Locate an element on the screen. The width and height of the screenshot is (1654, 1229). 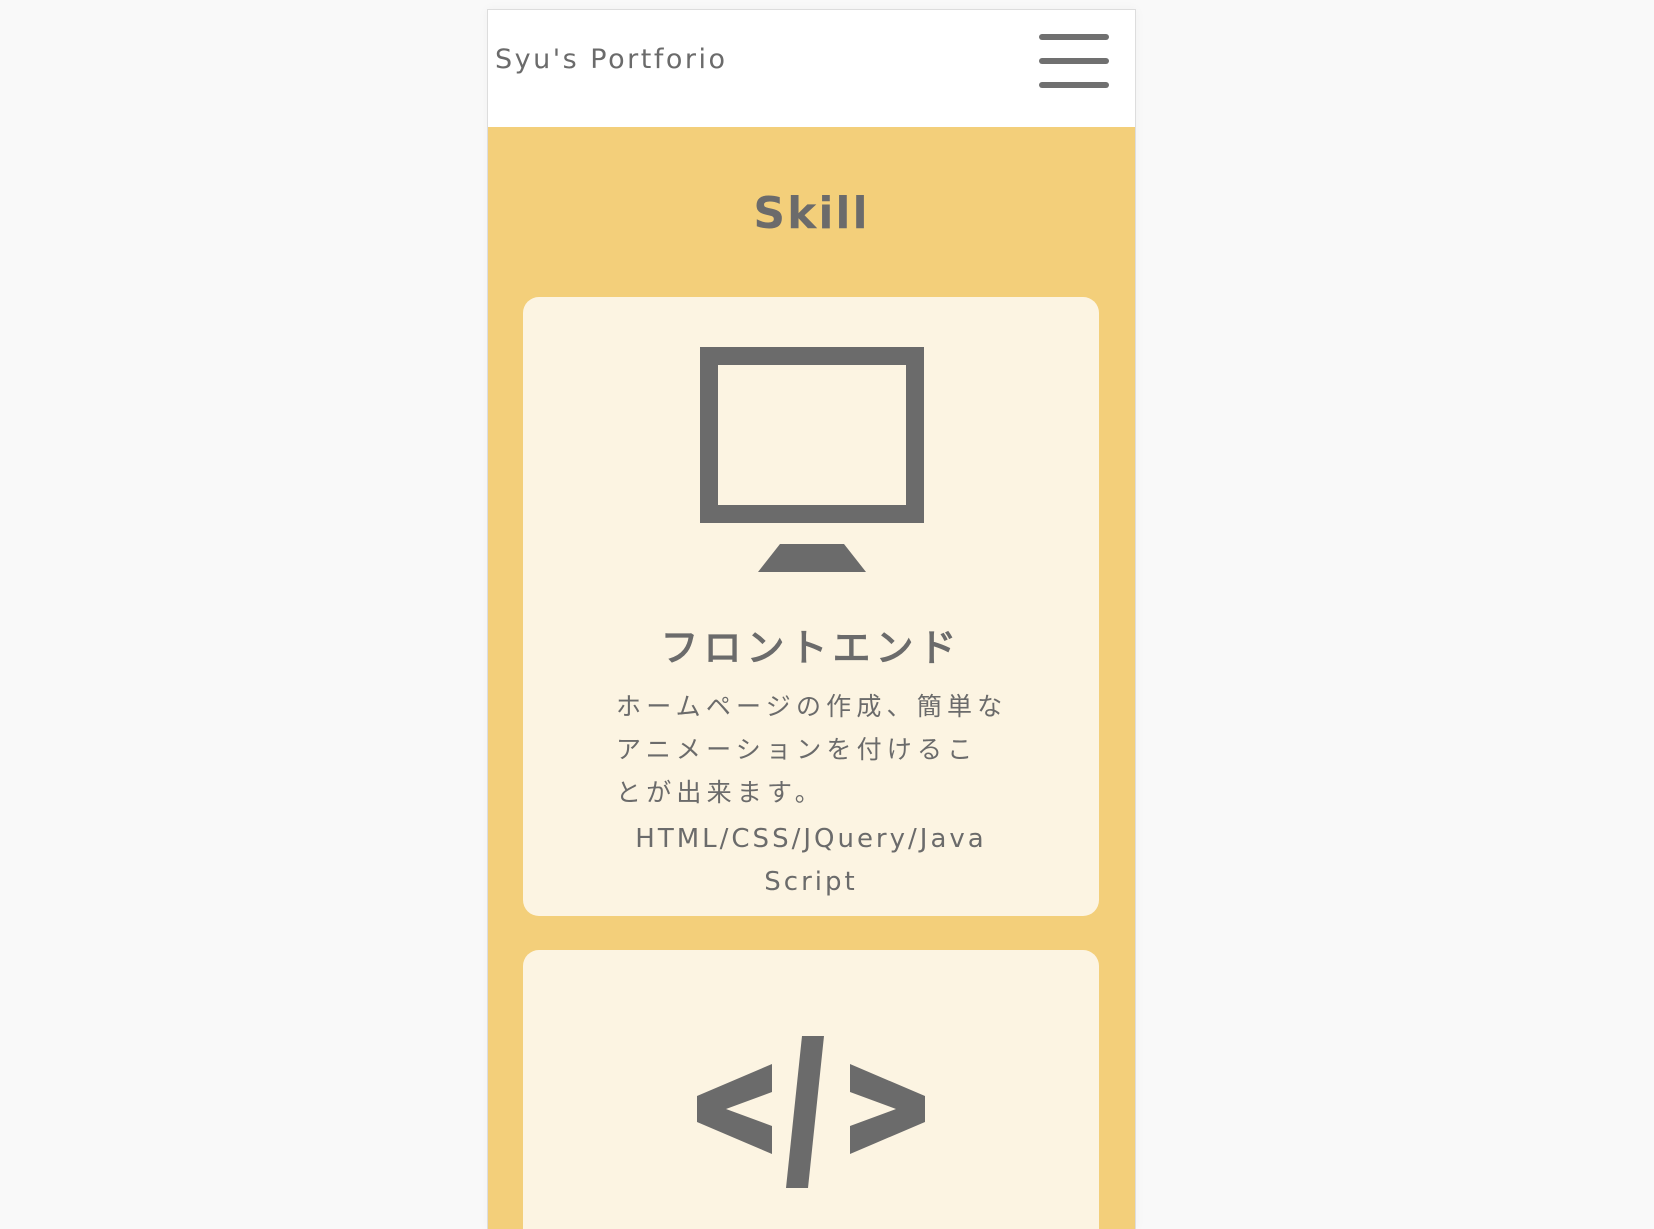
description-line: アニメーションを付けるこ is located at coordinates (797, 749).